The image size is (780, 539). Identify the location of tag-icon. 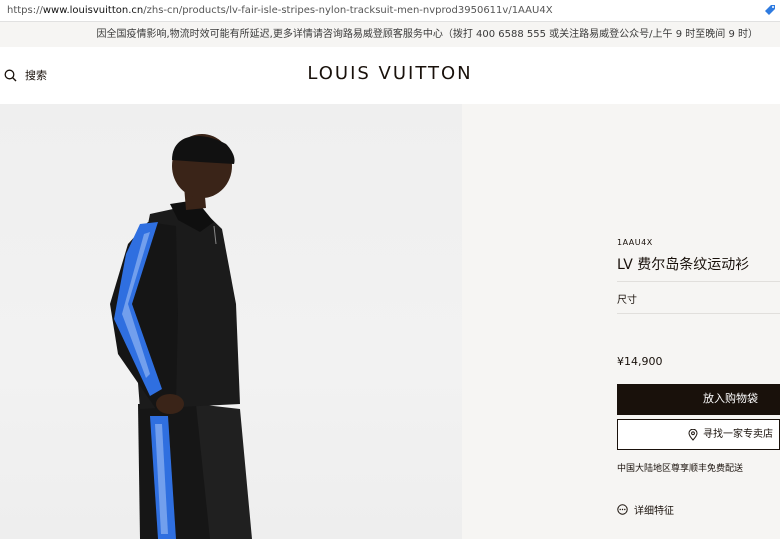
(770, 11).